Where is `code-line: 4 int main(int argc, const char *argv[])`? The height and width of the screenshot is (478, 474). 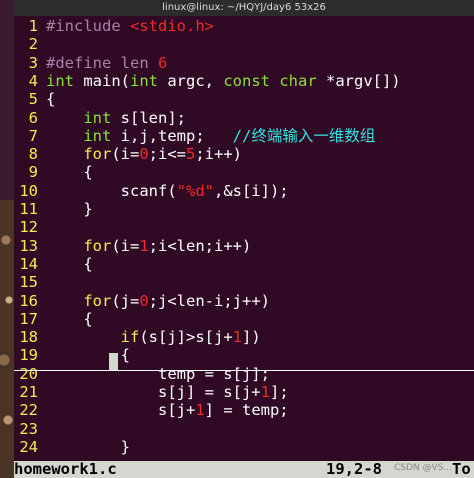
code-line: 4 int main(int argc, const char *argv[]) is located at coordinates (244, 81).